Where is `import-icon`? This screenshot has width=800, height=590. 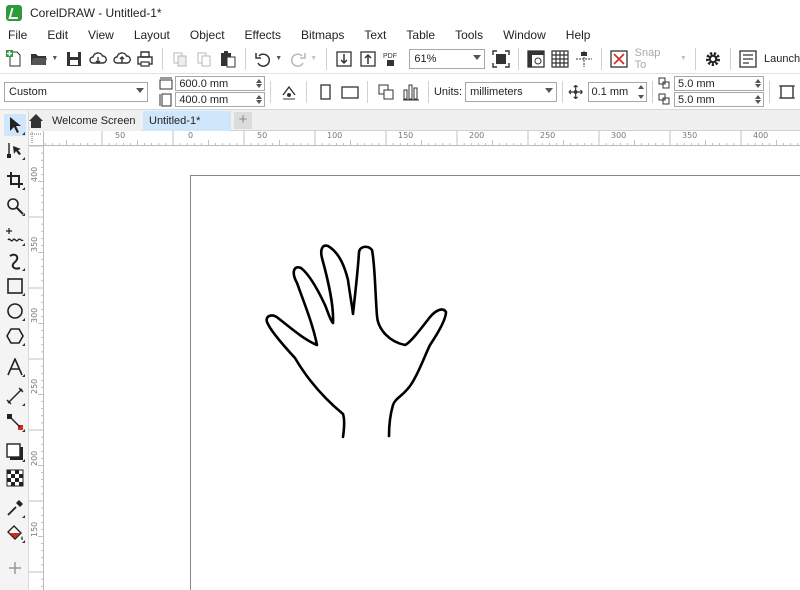 import-icon is located at coordinates (344, 58).